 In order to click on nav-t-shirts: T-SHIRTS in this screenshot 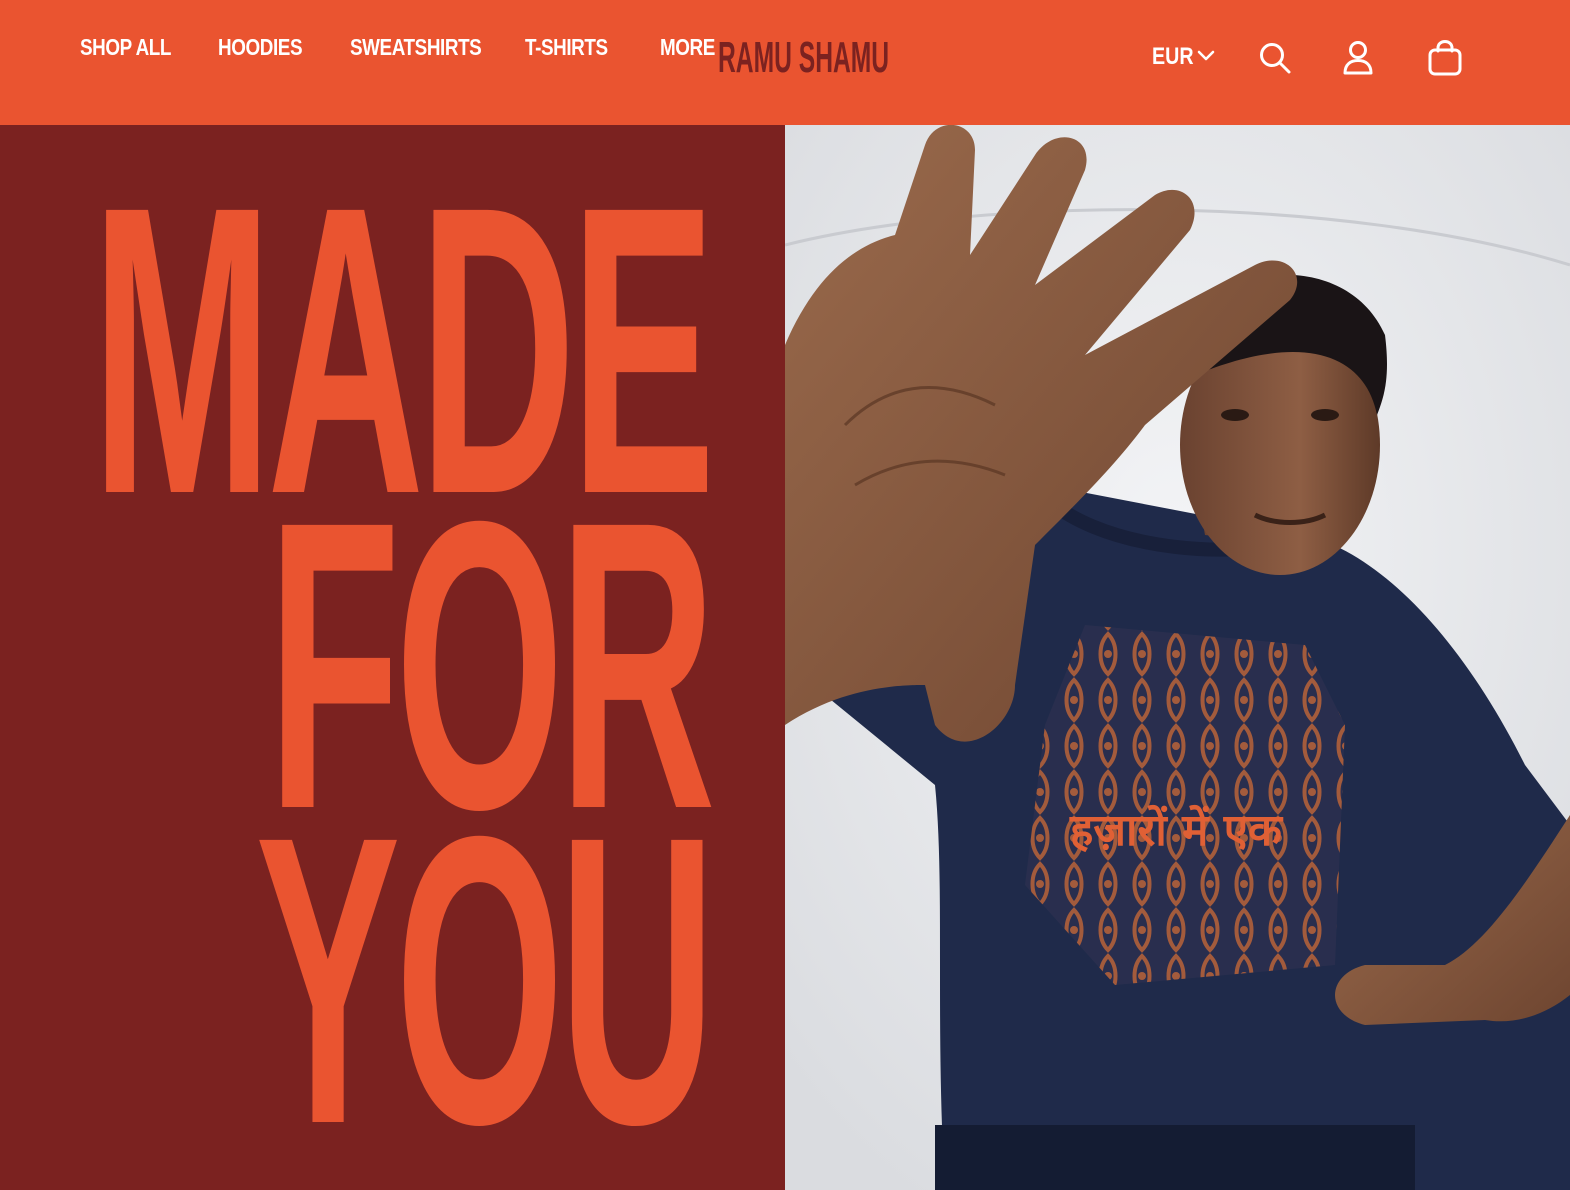, I will do `click(566, 47)`.